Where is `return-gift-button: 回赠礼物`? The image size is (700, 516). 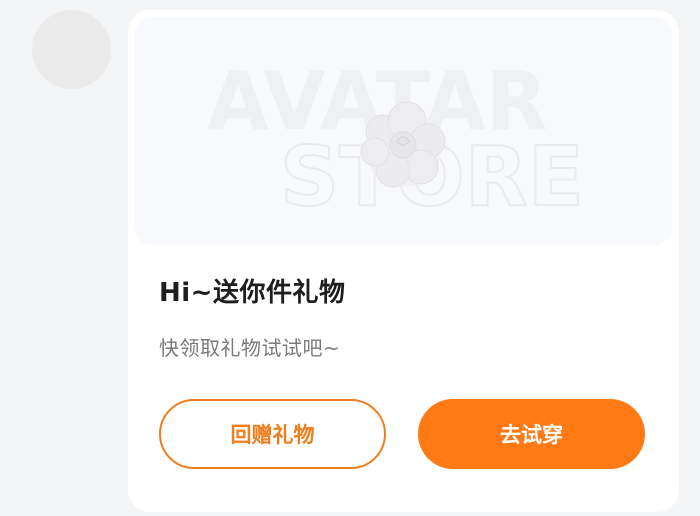
return-gift-button: 回赠礼物 is located at coordinates (272, 434).